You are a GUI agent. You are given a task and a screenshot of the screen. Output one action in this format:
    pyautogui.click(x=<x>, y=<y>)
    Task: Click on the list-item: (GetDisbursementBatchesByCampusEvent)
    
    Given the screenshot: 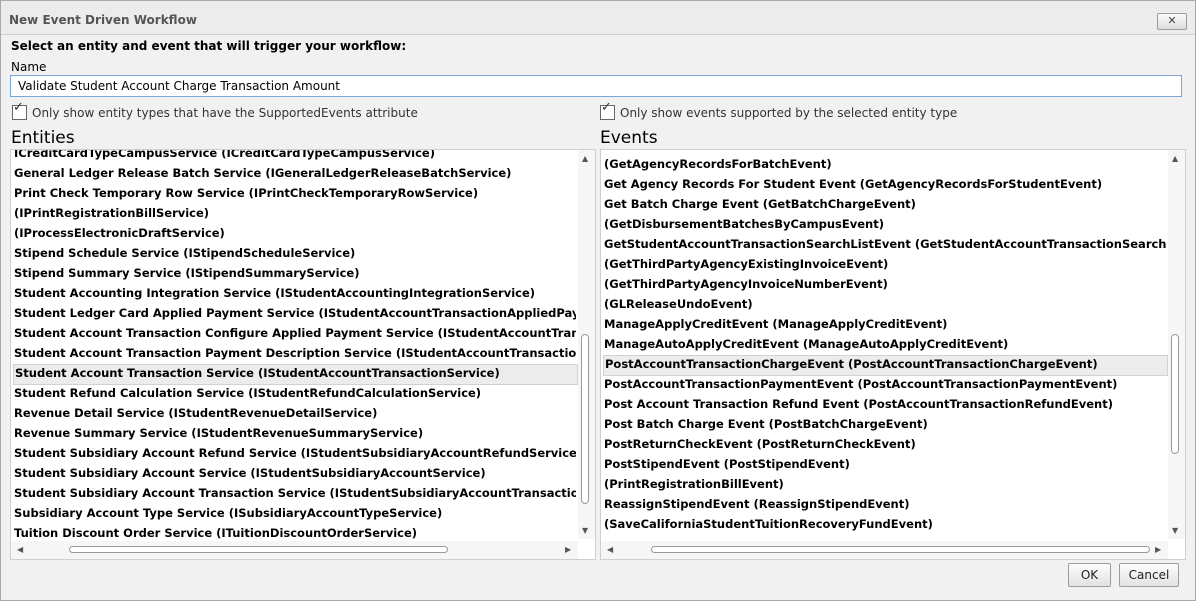 What is the action you would take?
    pyautogui.click(x=884, y=224)
    